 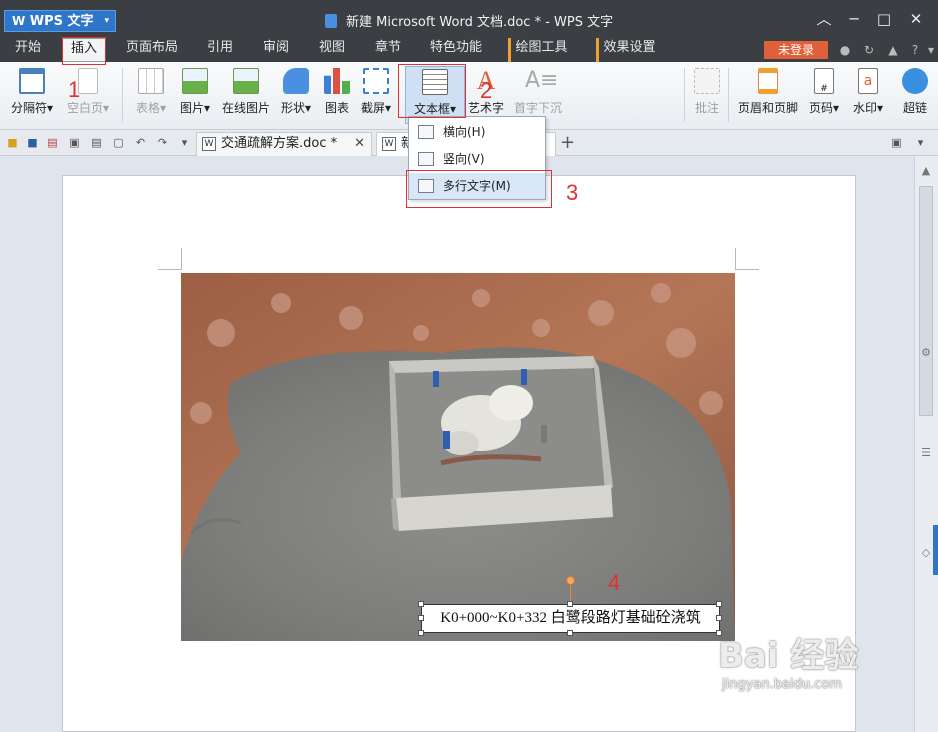 What do you see at coordinates (88, 81) in the screenshot?
I see `blank-page-icon` at bounding box center [88, 81].